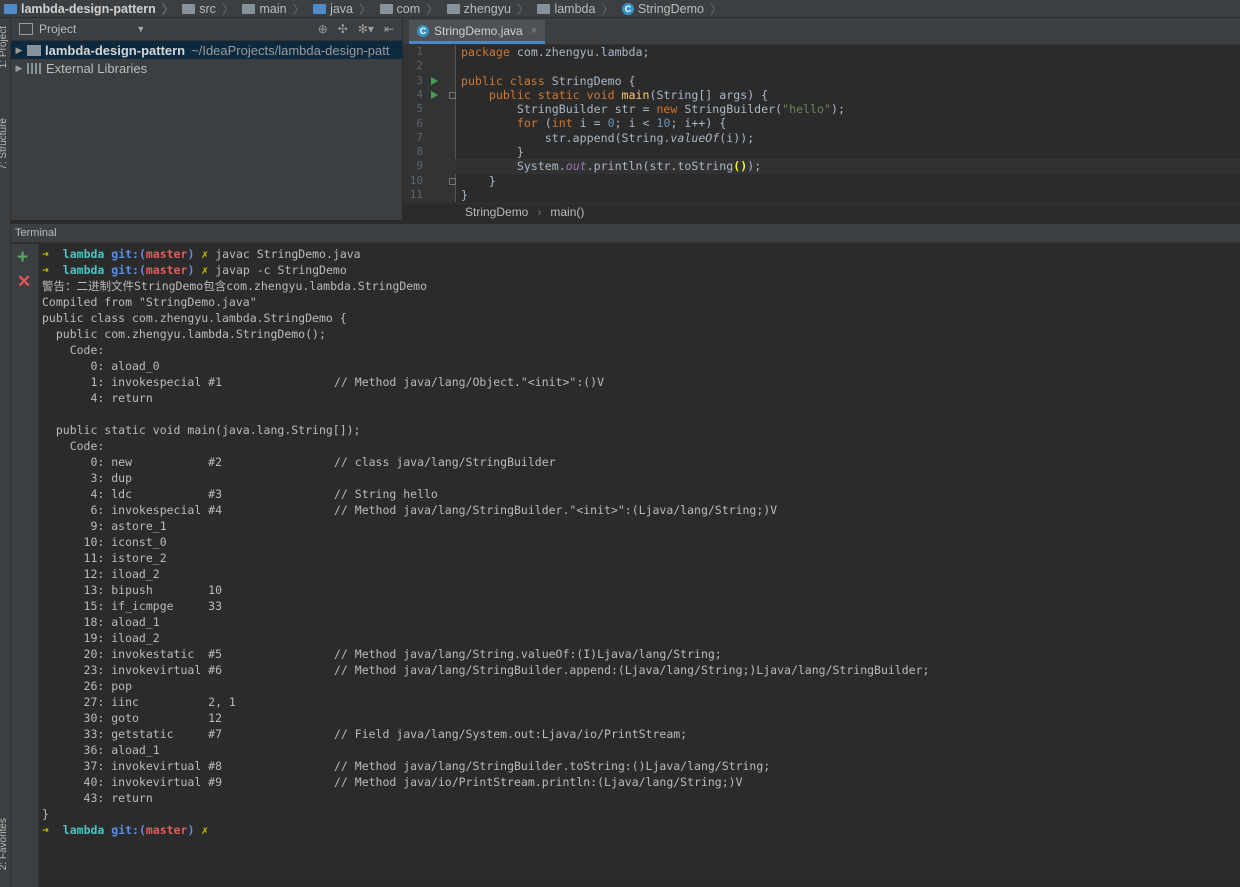  What do you see at coordinates (607, 137) in the screenshot?
I see `code-text: str.append(String.` at bounding box center [607, 137].